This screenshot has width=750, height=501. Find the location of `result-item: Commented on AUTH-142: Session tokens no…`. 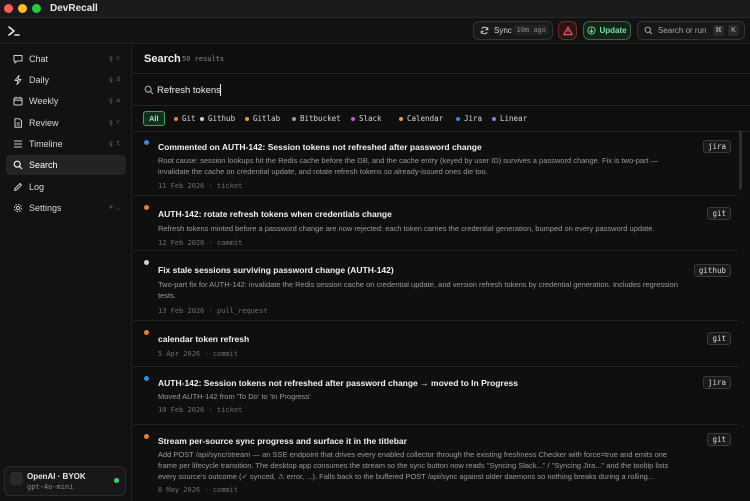

result-item: Commented on AUTH-142: Session tokens no… is located at coordinates (435, 164).